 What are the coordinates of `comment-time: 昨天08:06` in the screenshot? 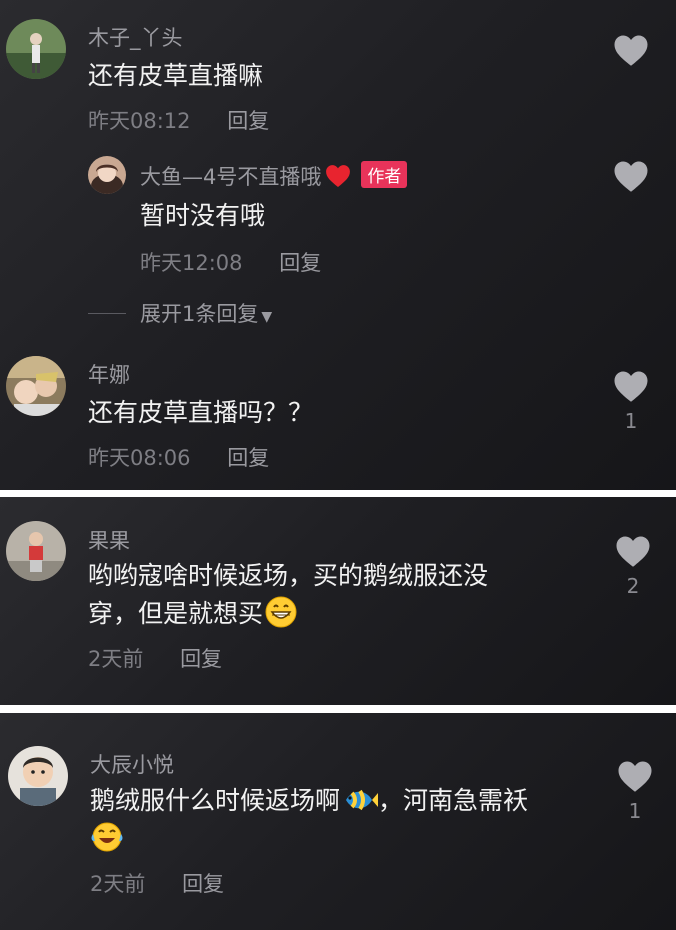 It's located at (139, 458).